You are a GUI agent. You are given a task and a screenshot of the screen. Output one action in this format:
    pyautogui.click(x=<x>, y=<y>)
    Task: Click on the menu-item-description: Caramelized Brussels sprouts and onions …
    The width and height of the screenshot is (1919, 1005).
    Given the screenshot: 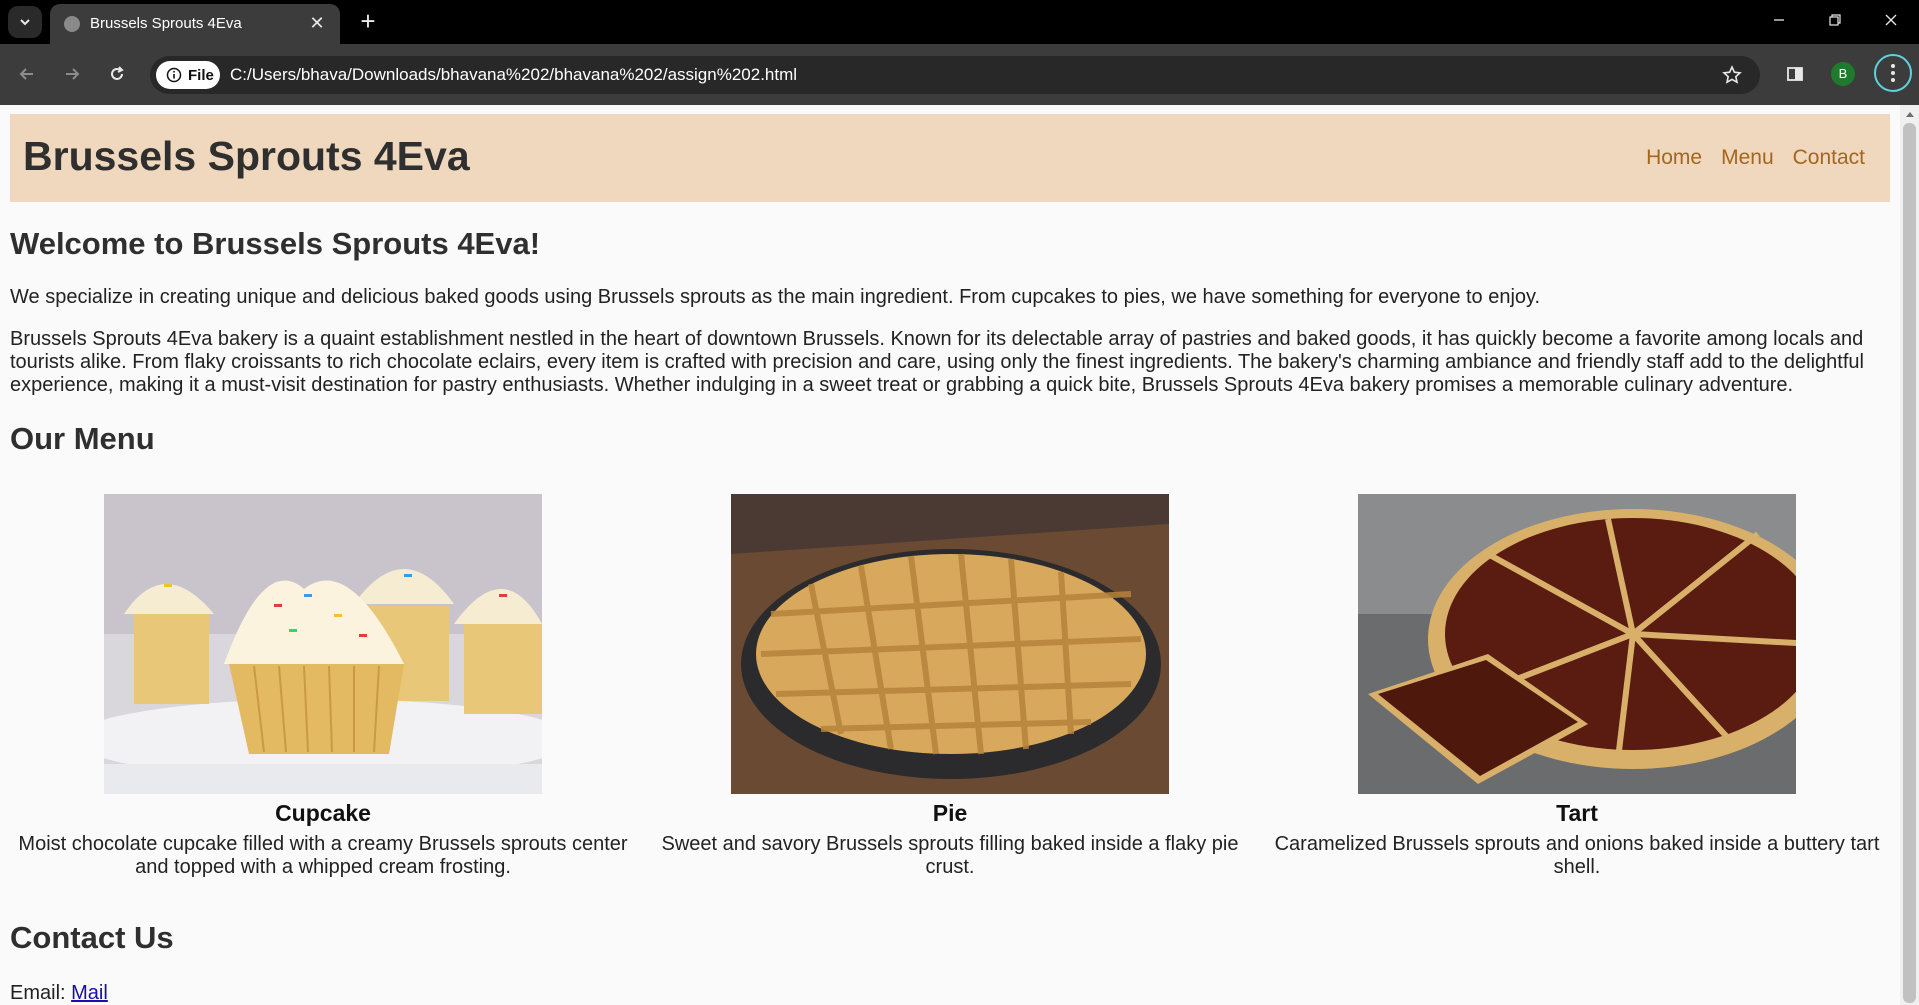 What is the action you would take?
    pyautogui.click(x=1577, y=855)
    